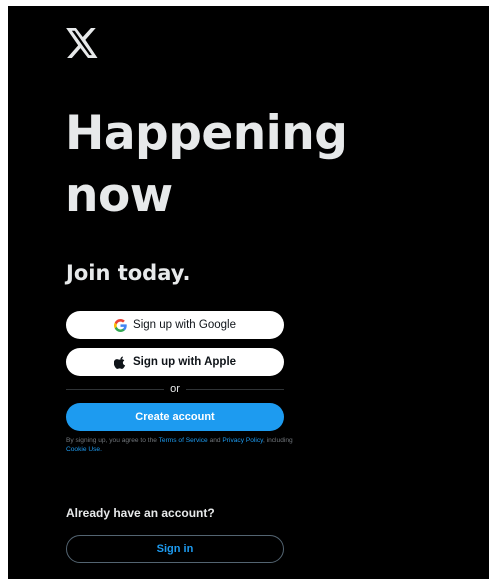 The height and width of the screenshot is (581, 491). What do you see at coordinates (120, 325) in the screenshot?
I see `google-g-icon` at bounding box center [120, 325].